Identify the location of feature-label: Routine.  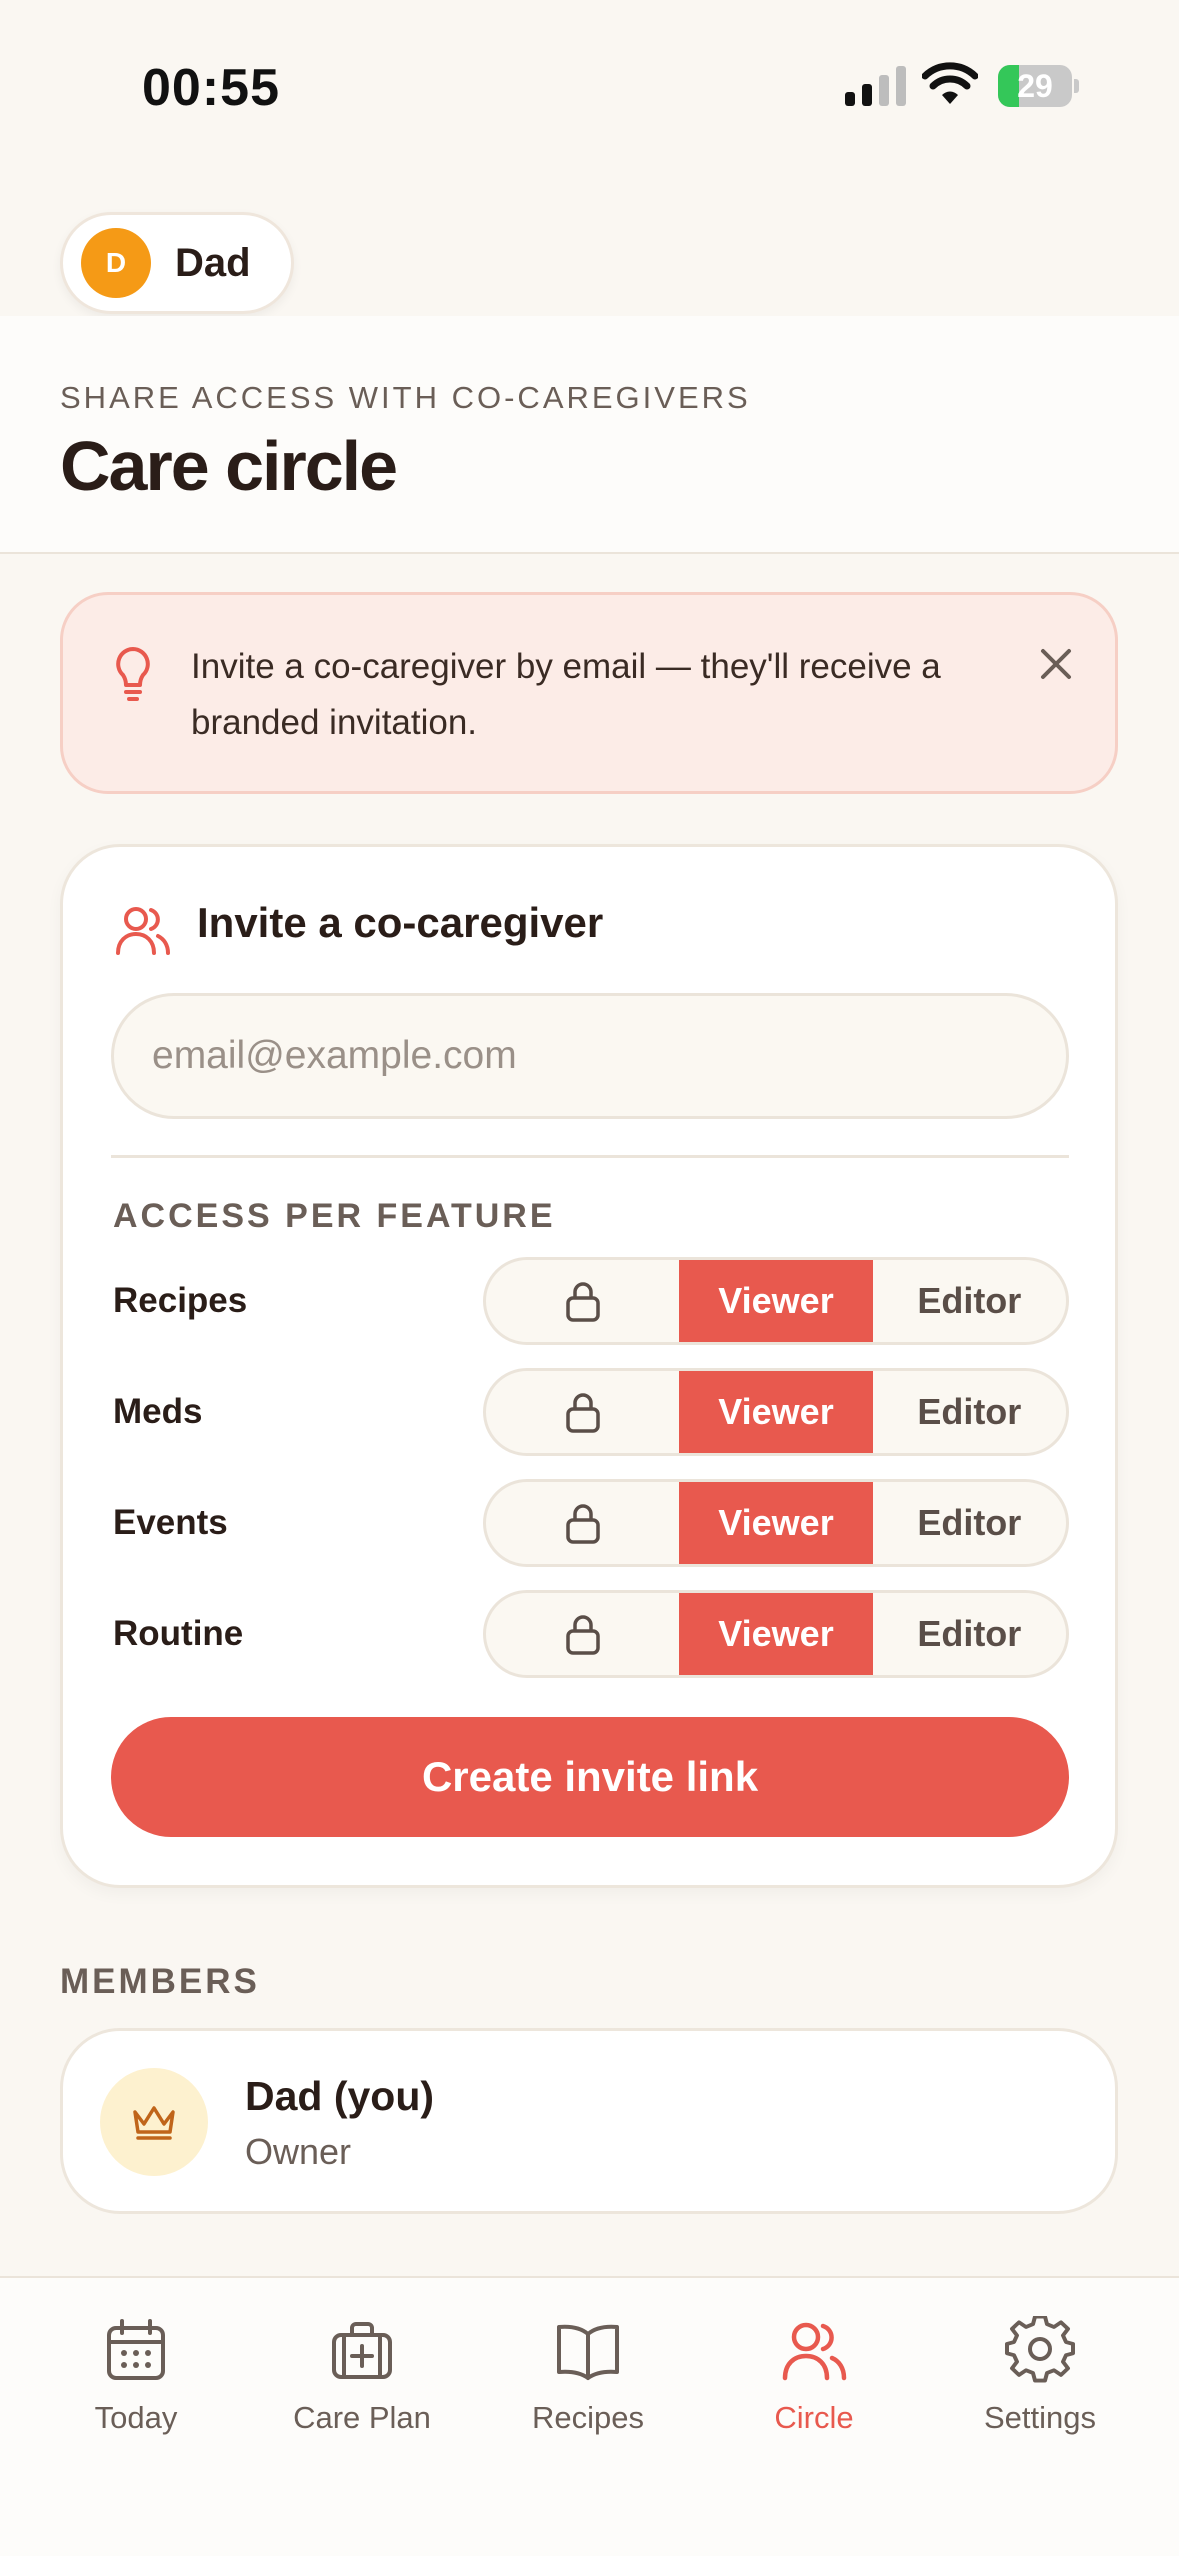
(178, 1633).